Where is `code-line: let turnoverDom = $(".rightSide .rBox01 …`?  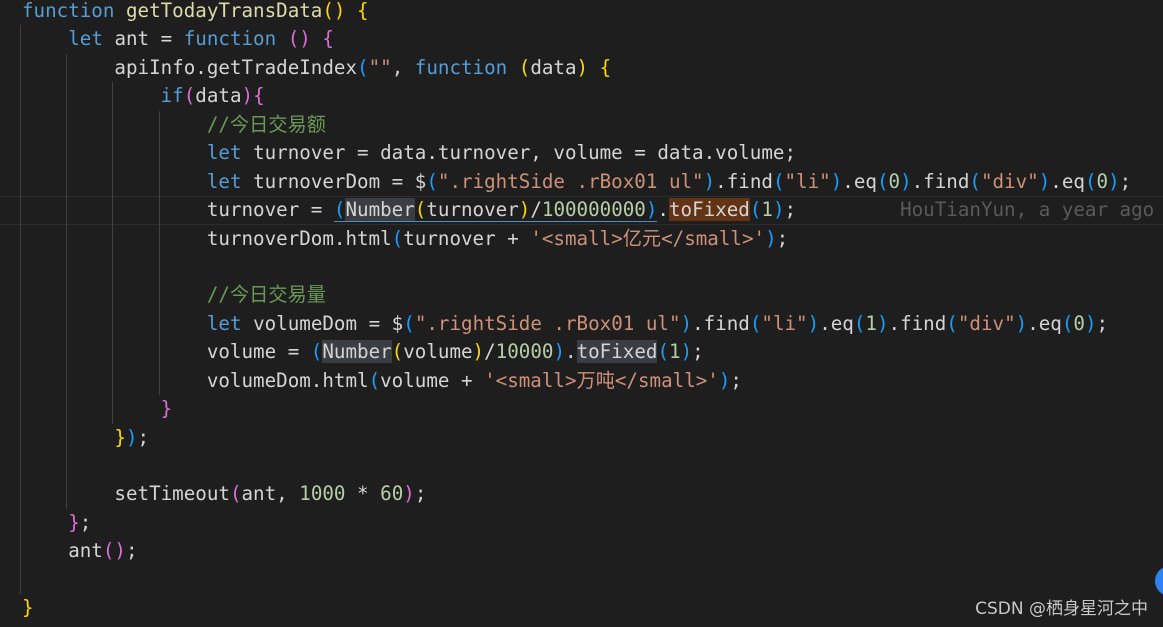
code-line: let turnoverDom = $(".rightSide .rBox01 … is located at coordinates (592, 182).